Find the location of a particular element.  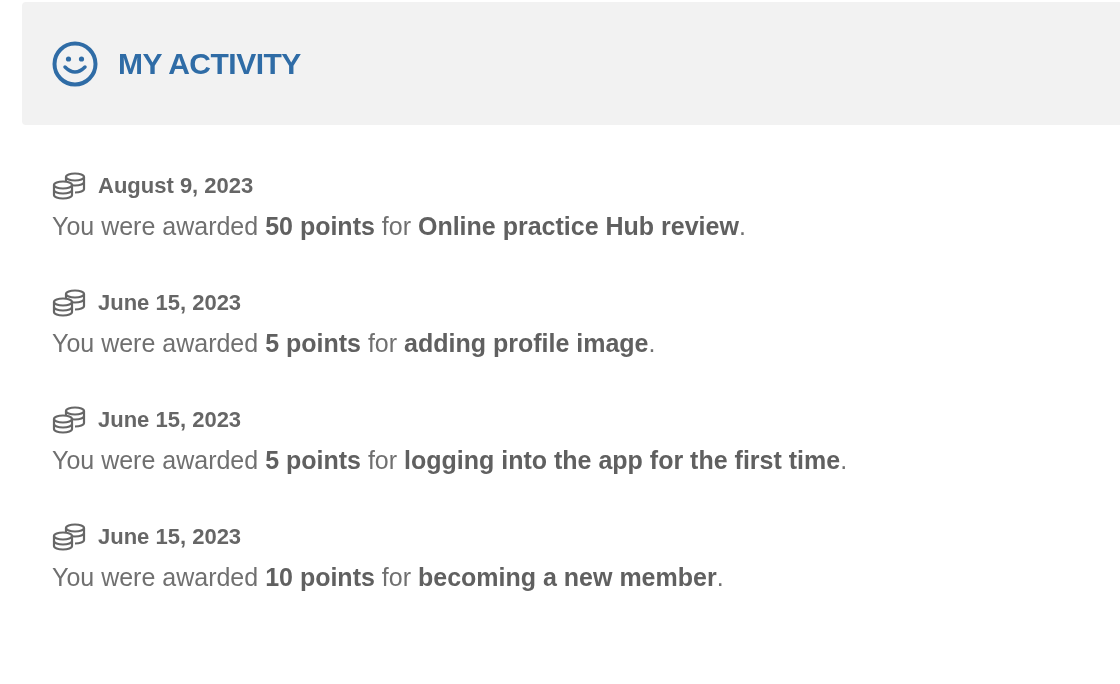

activity-description: You were awarded 5 points for logging into the app for the first time. is located at coordinates (450, 460).